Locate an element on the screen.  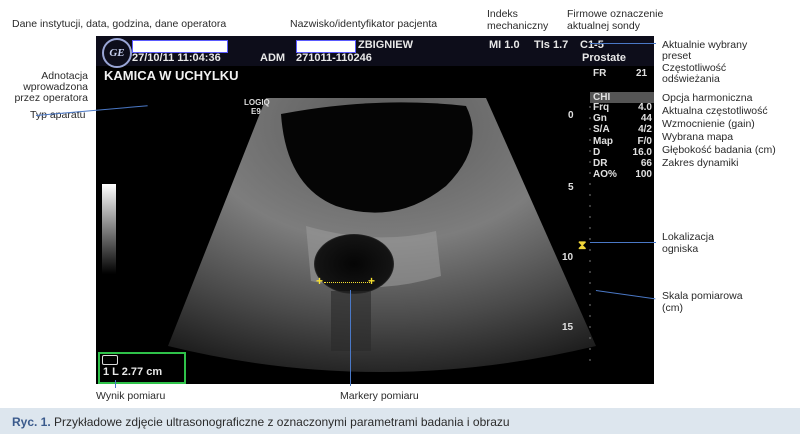
param-key-0: Frq is located at coordinates (601, 107).